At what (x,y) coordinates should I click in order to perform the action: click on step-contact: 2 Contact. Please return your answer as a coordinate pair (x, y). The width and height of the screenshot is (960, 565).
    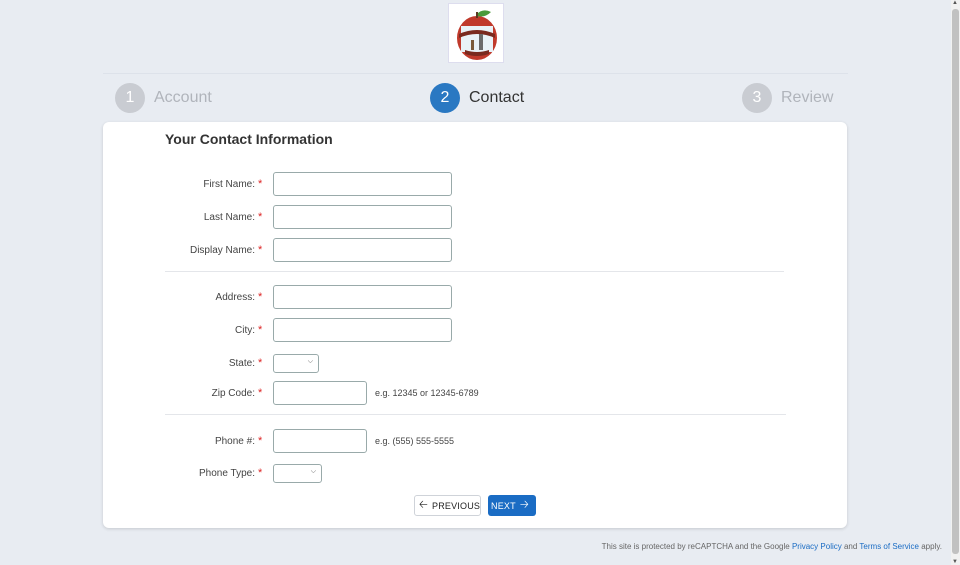
    Looking at the image, I should click on (477, 98).